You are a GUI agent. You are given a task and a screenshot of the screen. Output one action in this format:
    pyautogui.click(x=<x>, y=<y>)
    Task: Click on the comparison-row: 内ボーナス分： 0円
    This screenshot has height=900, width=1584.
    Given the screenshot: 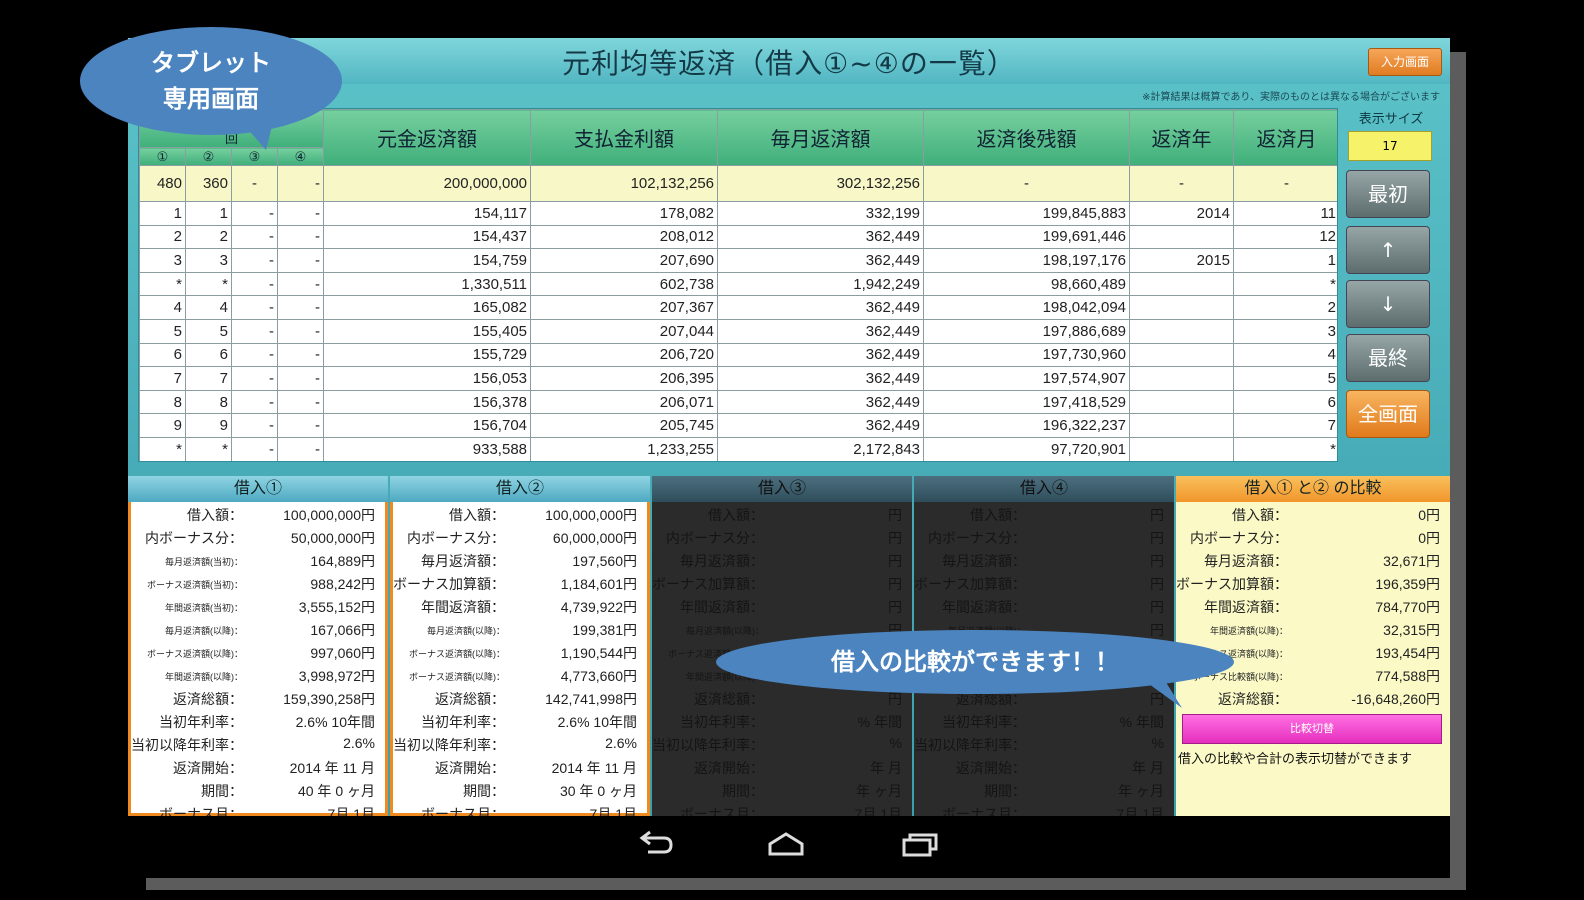 What is the action you would take?
    pyautogui.click(x=1313, y=539)
    